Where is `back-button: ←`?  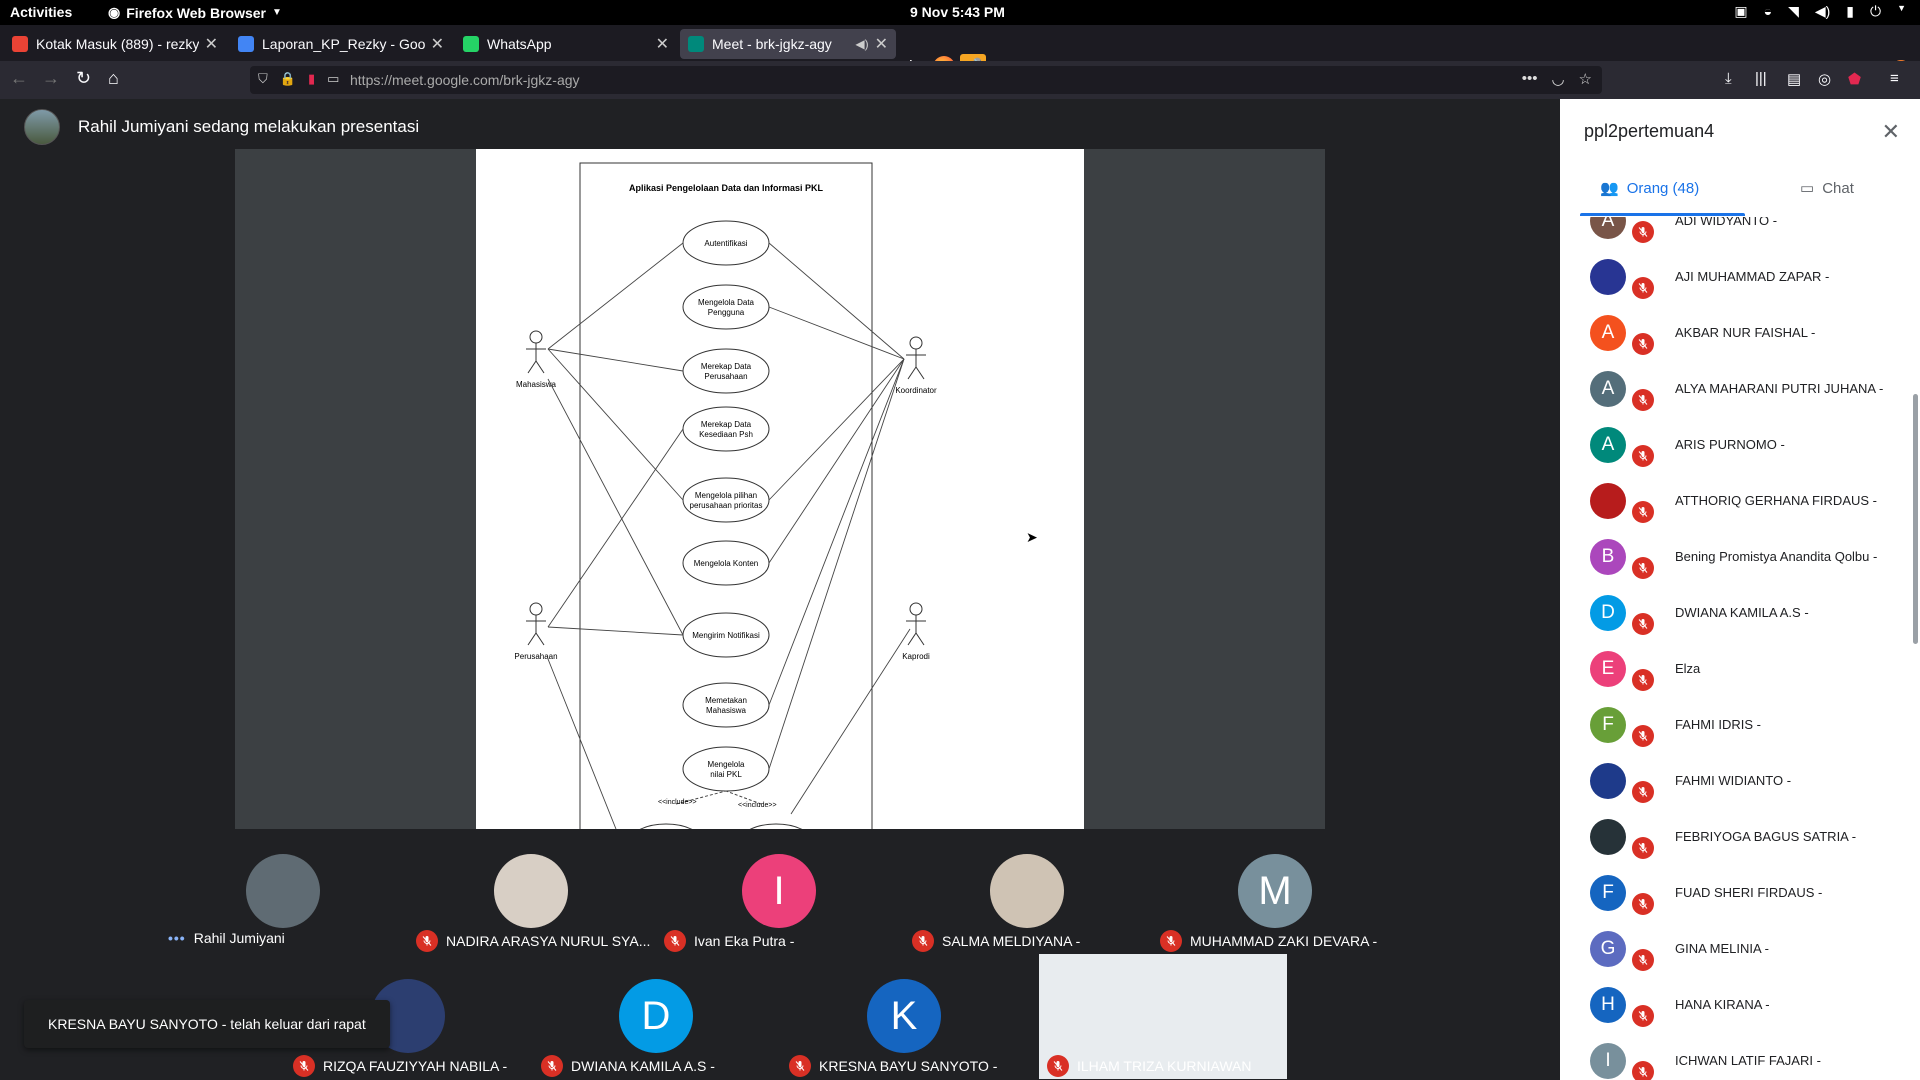 back-button: ← is located at coordinates (19, 78).